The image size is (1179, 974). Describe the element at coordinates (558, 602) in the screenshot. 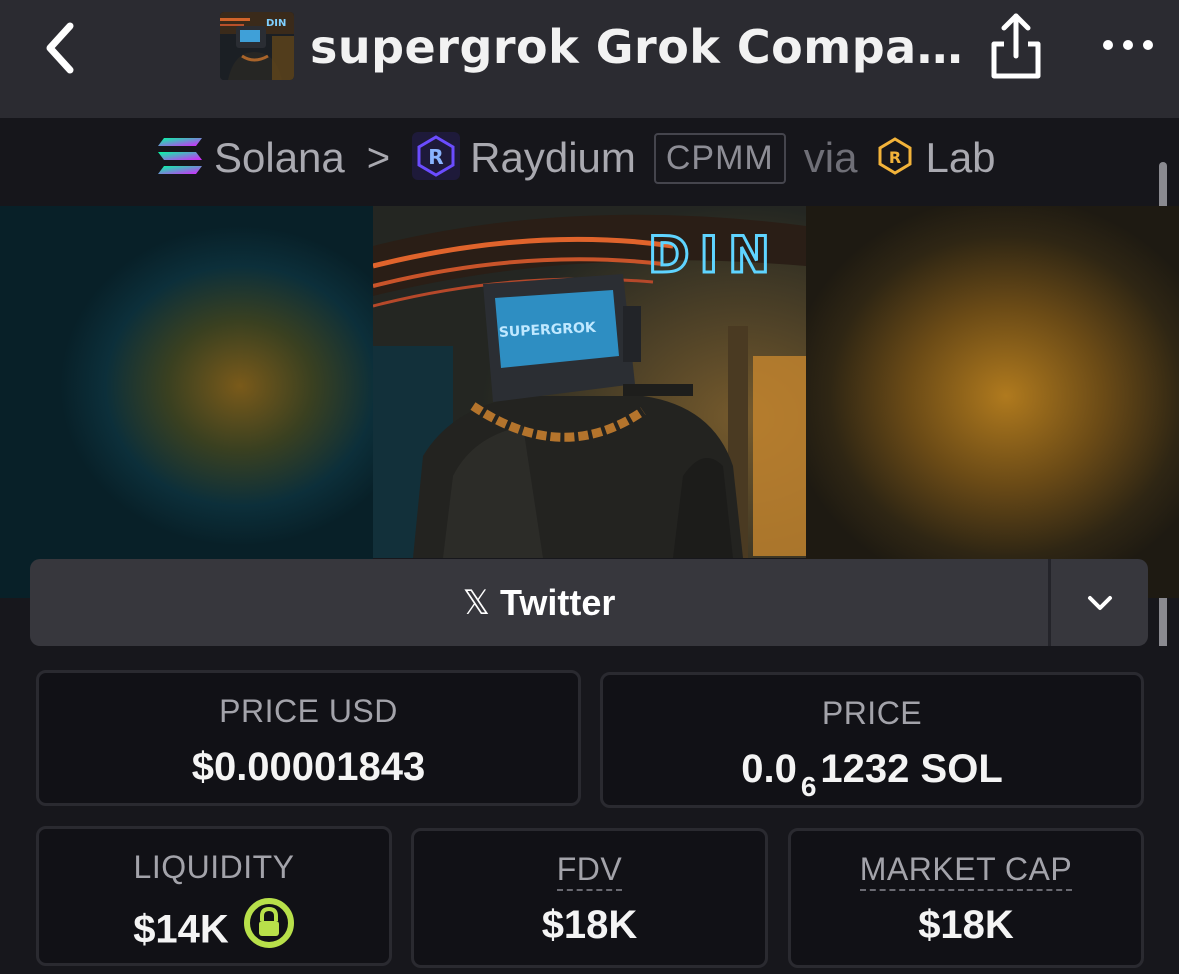

I see `twitter-label: Twitter` at that location.